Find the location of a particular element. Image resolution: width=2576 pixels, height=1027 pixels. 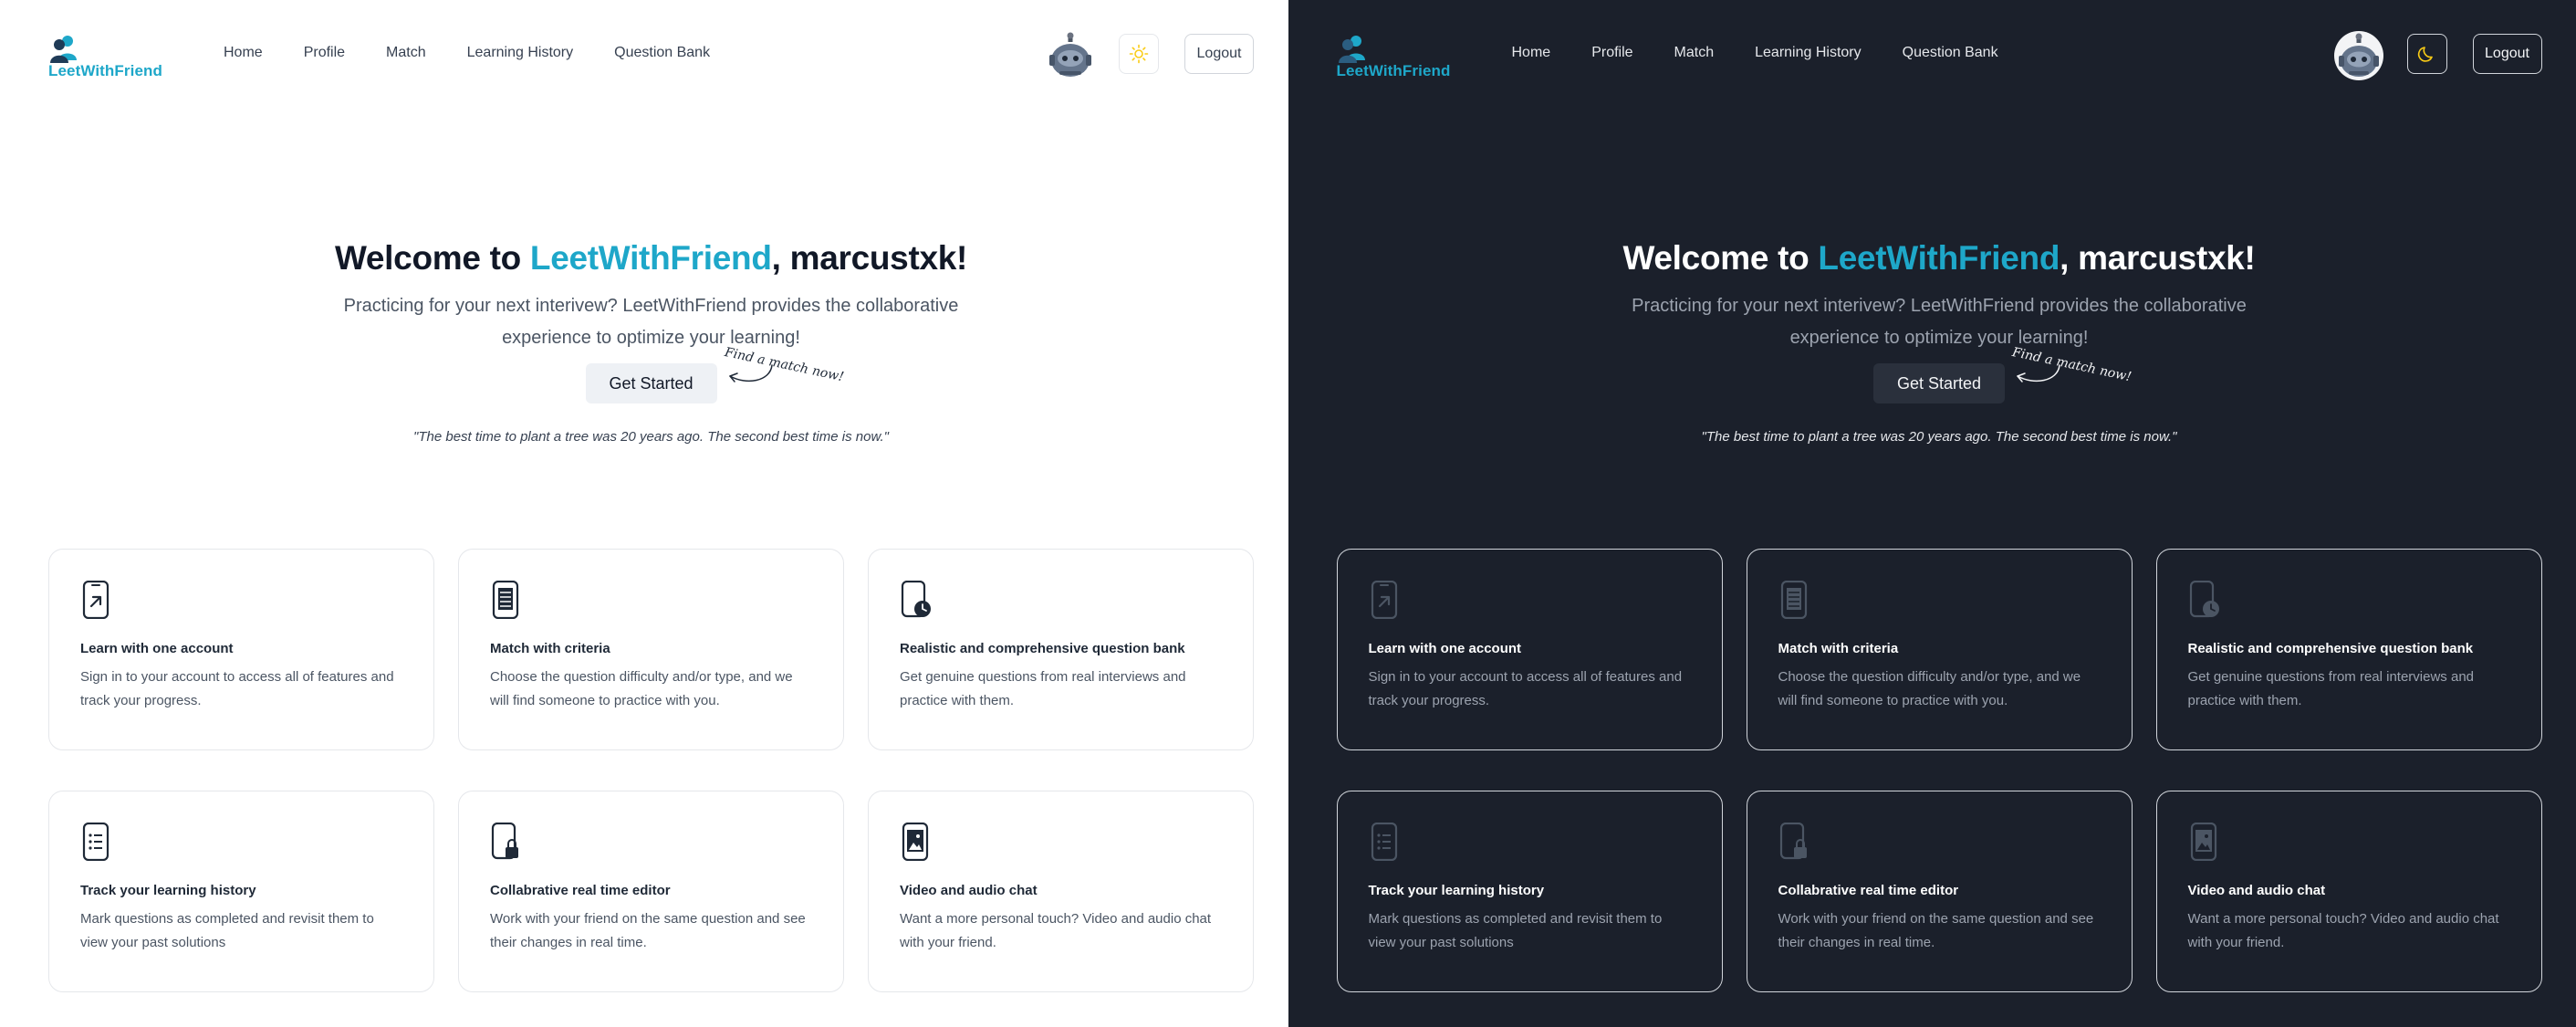

moon-icon is located at coordinates (2425, 54).